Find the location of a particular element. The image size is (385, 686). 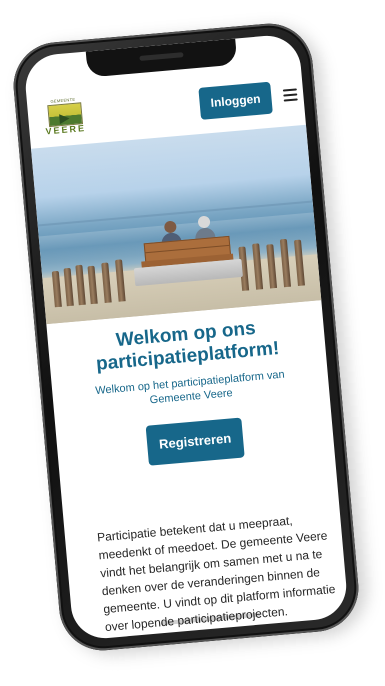

login-button: Inloggen is located at coordinates (235, 100).